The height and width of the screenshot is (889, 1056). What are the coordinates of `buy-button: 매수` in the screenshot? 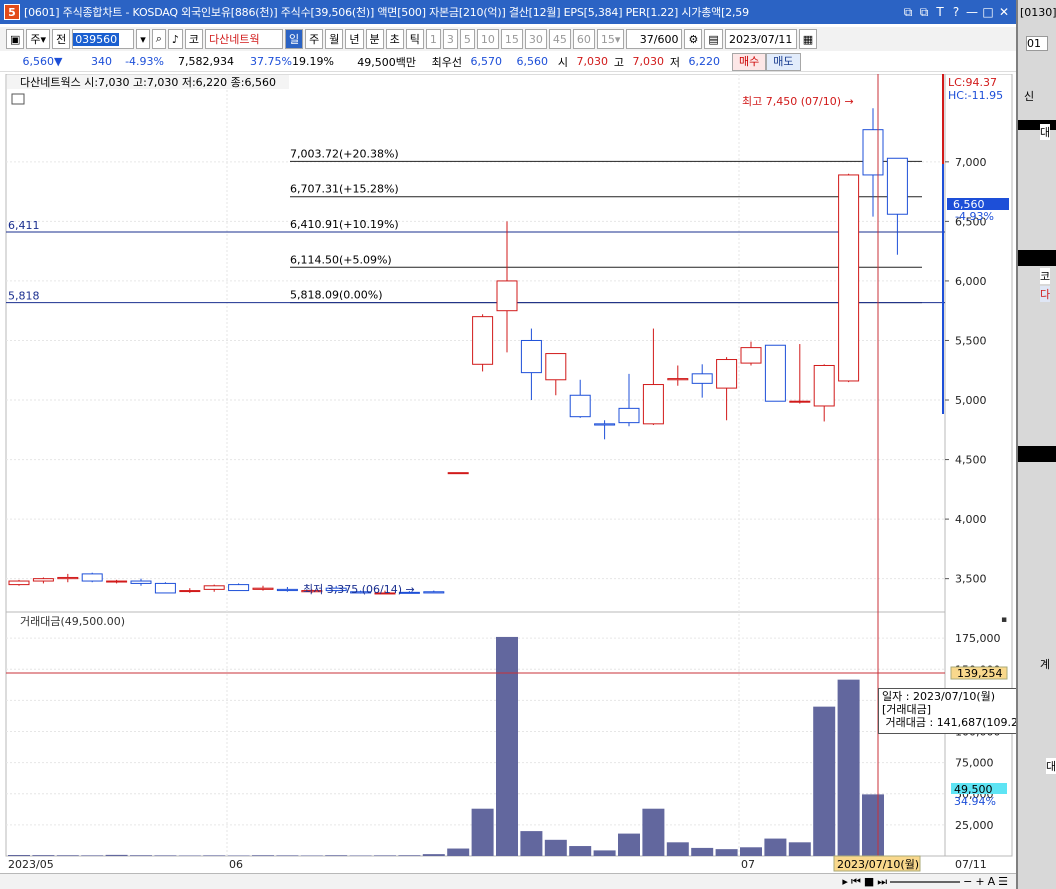 It's located at (749, 61).